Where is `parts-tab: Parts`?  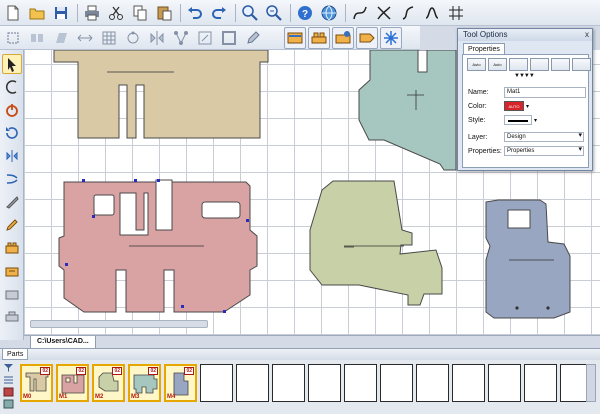
parts-tab: Parts is located at coordinates (15, 354).